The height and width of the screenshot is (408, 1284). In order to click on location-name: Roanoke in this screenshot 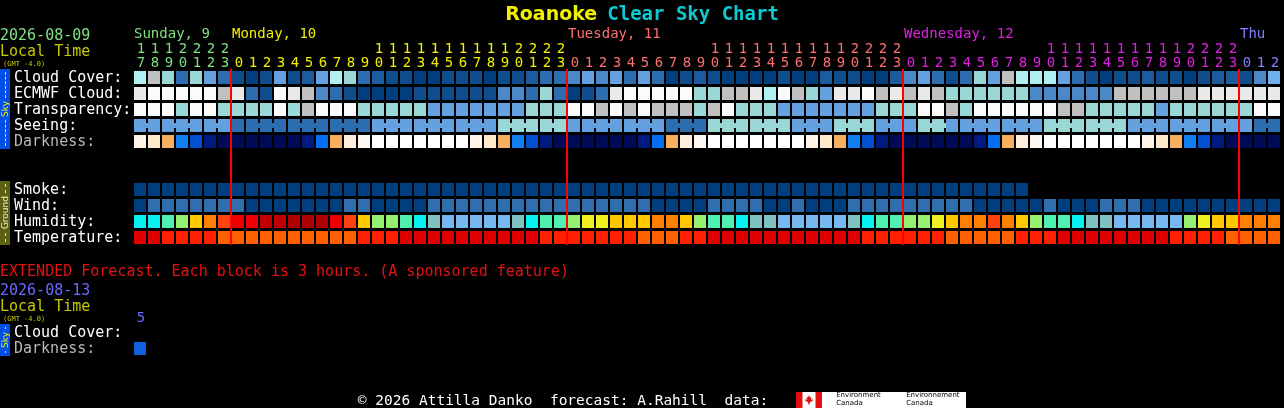, I will do `click(551, 13)`.